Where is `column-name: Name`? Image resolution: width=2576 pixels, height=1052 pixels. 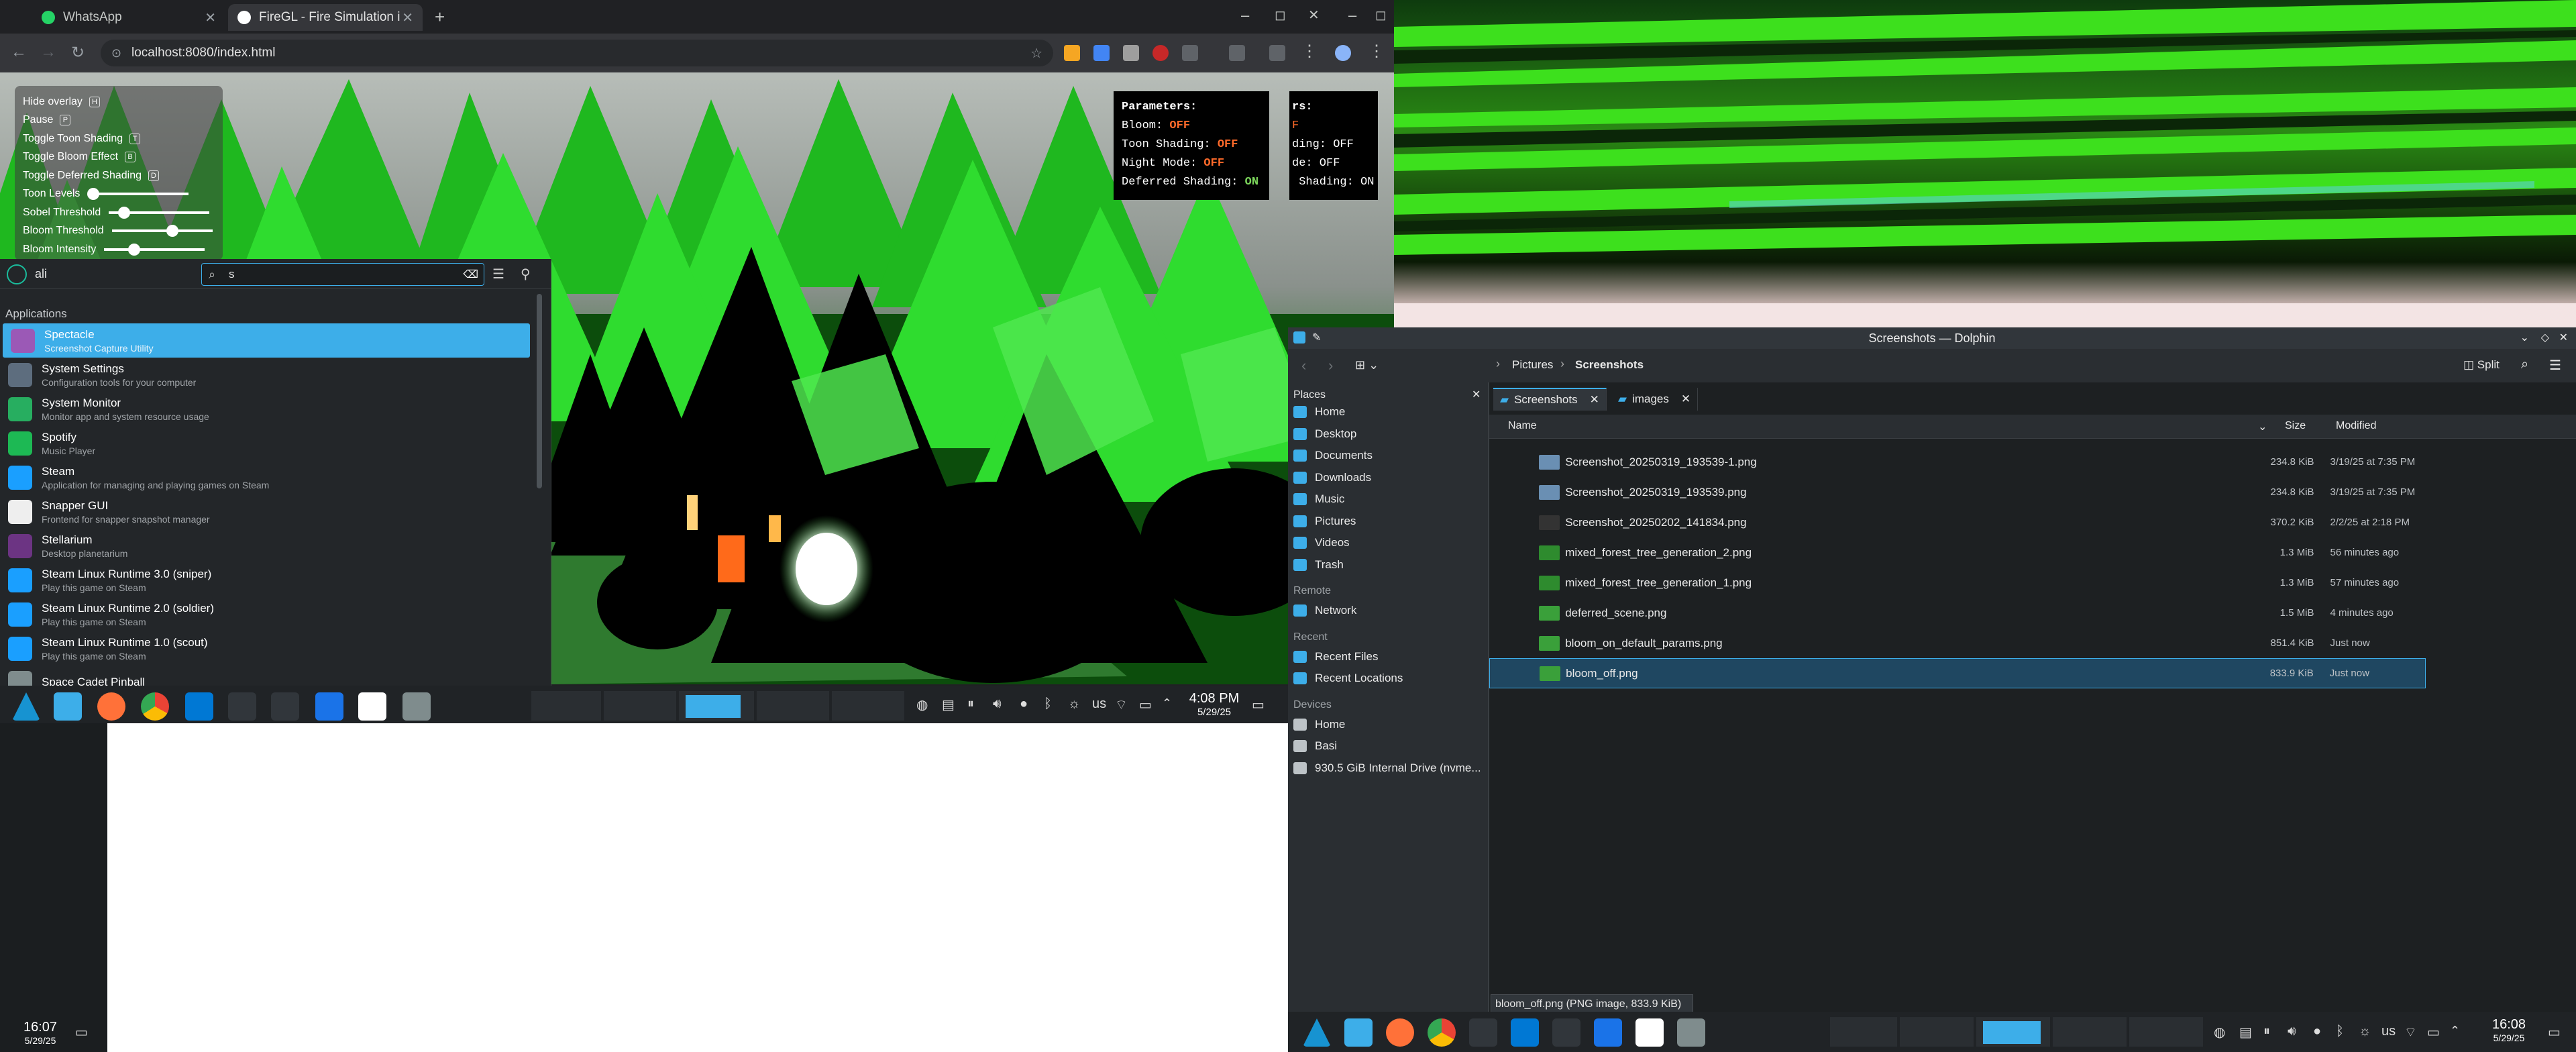
column-name: Name is located at coordinates (1522, 426).